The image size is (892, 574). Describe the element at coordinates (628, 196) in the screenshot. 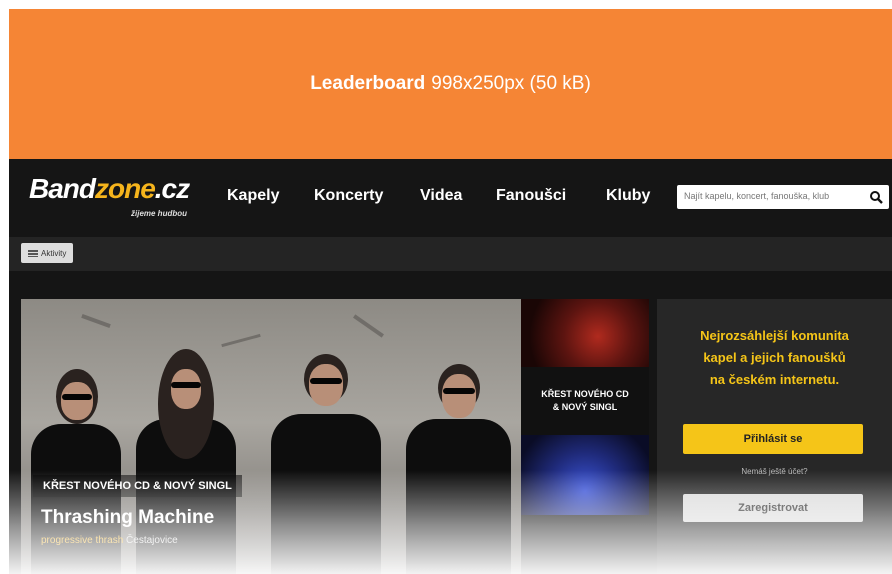

I see `nav-item-kluby: Kluby` at that location.